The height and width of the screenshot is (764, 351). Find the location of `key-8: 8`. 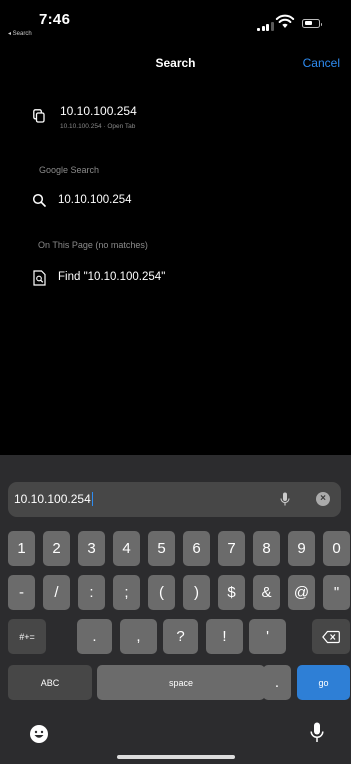

key-8: 8 is located at coordinates (266, 548).